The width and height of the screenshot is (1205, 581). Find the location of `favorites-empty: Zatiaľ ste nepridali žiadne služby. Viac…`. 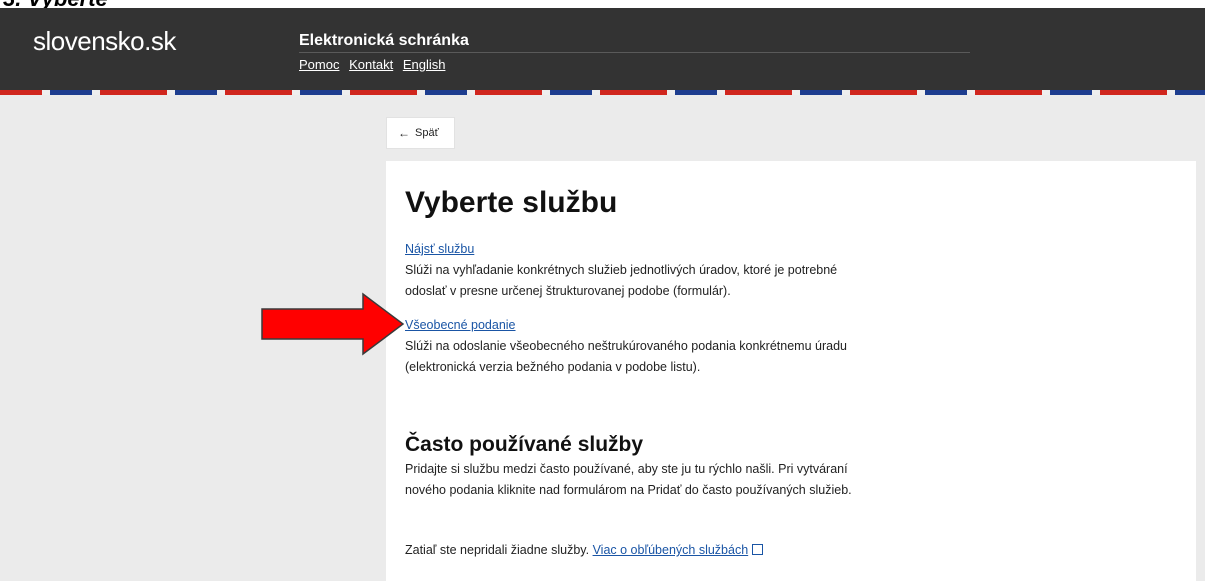

favorites-empty: Zatiaľ ste nepridali žiadne služby. Viac… is located at coordinates (655, 550).